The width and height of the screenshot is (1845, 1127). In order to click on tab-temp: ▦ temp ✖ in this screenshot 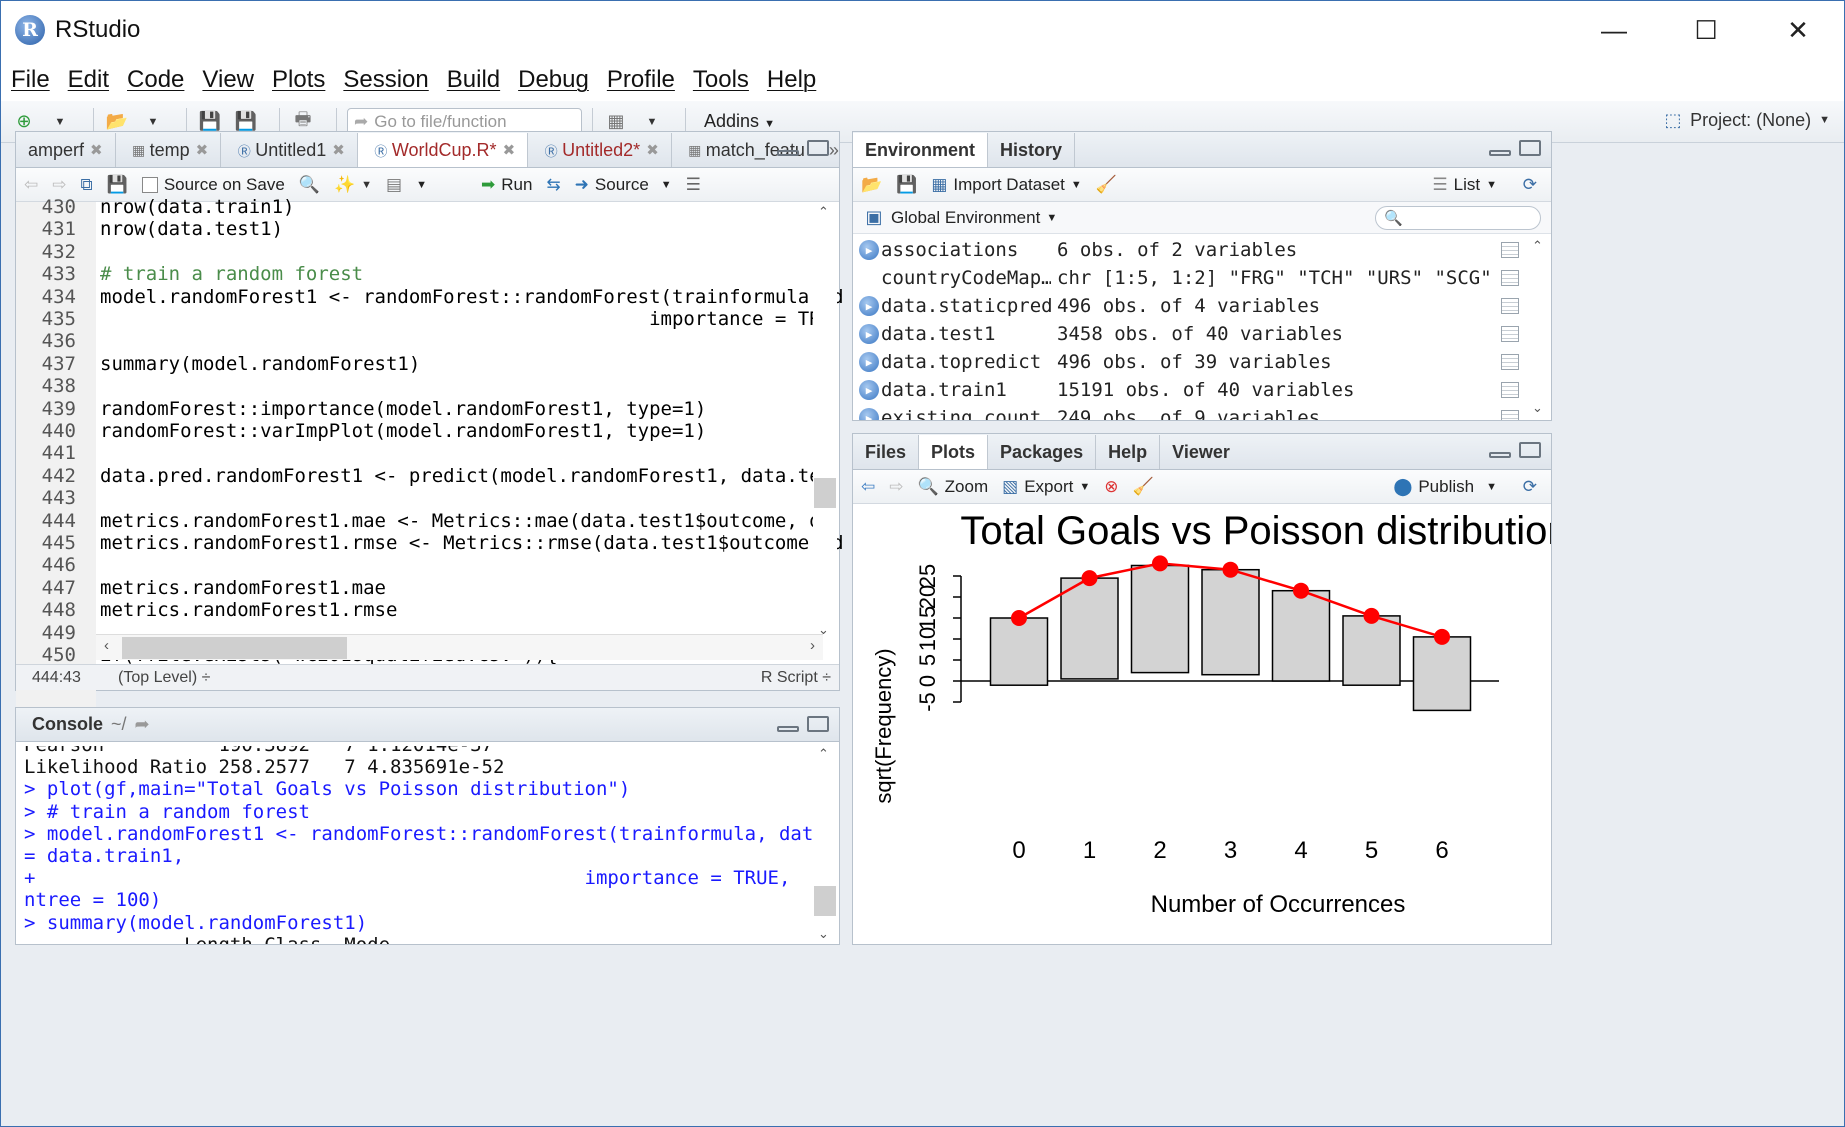, I will do `click(169, 150)`.